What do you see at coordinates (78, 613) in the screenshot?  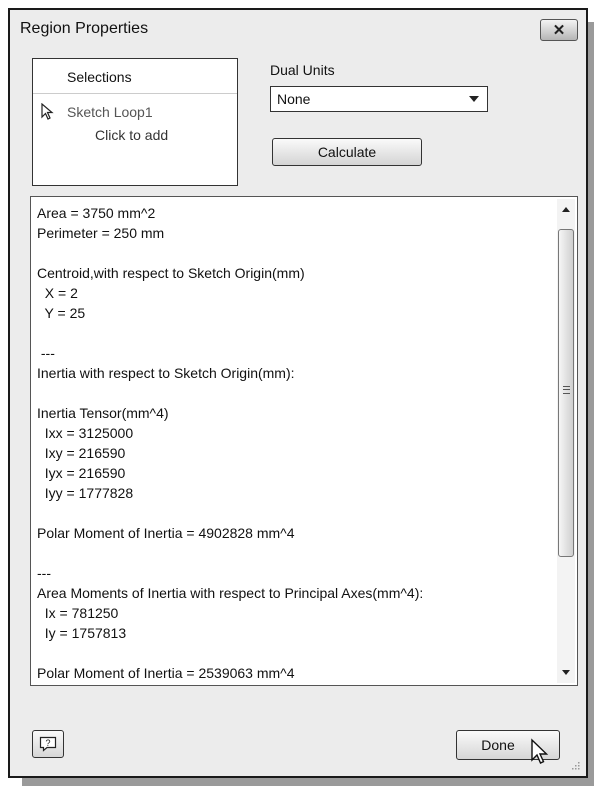 I see `result-line: Ix = 781250` at bounding box center [78, 613].